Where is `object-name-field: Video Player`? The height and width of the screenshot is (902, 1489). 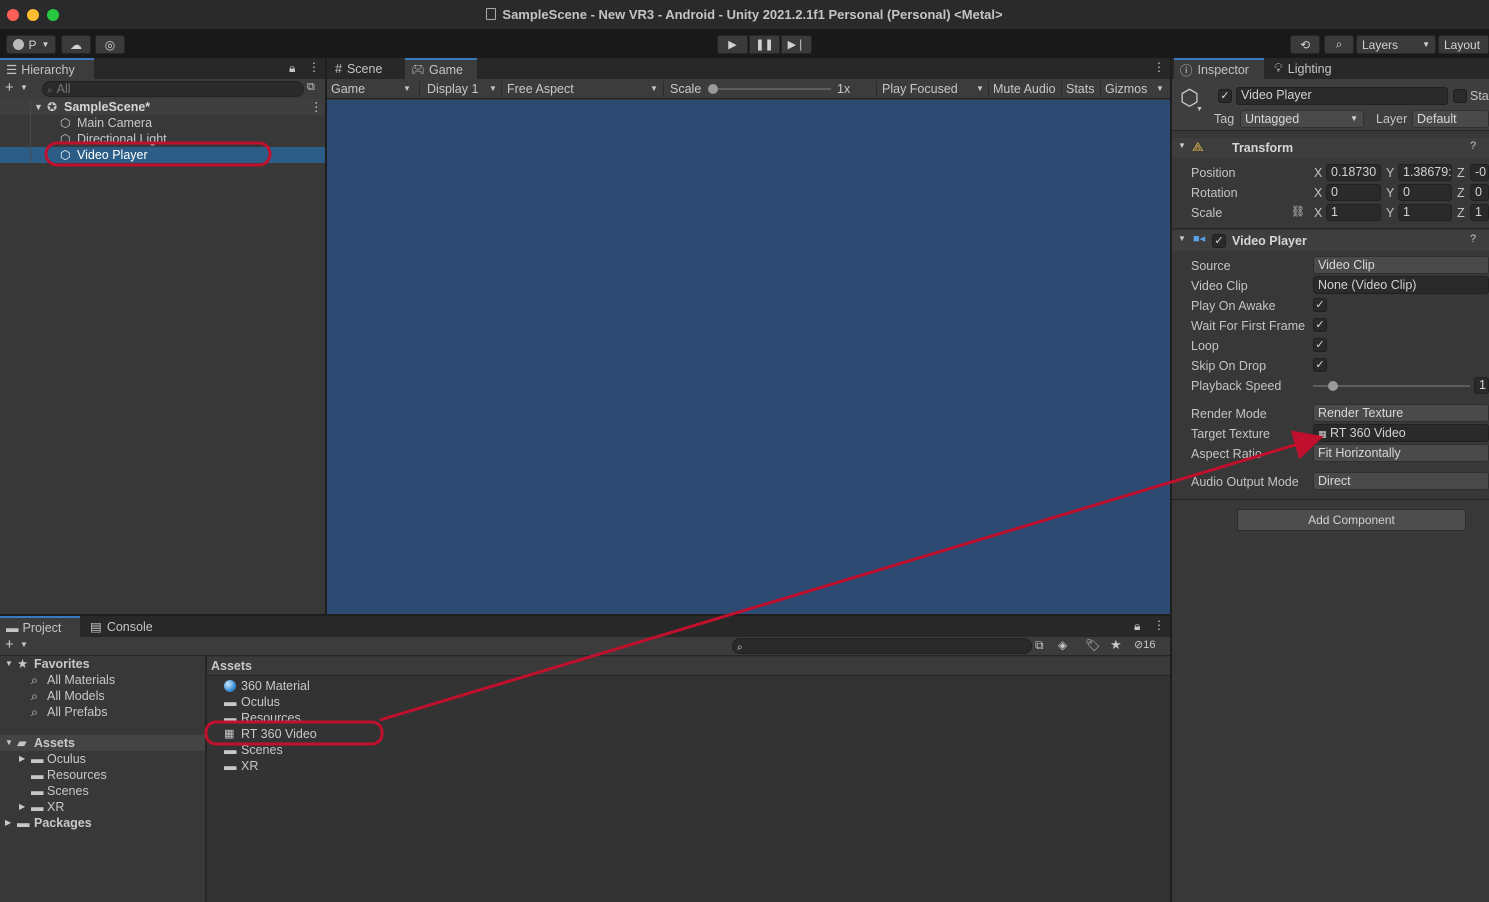 object-name-field: Video Player is located at coordinates (1342, 96).